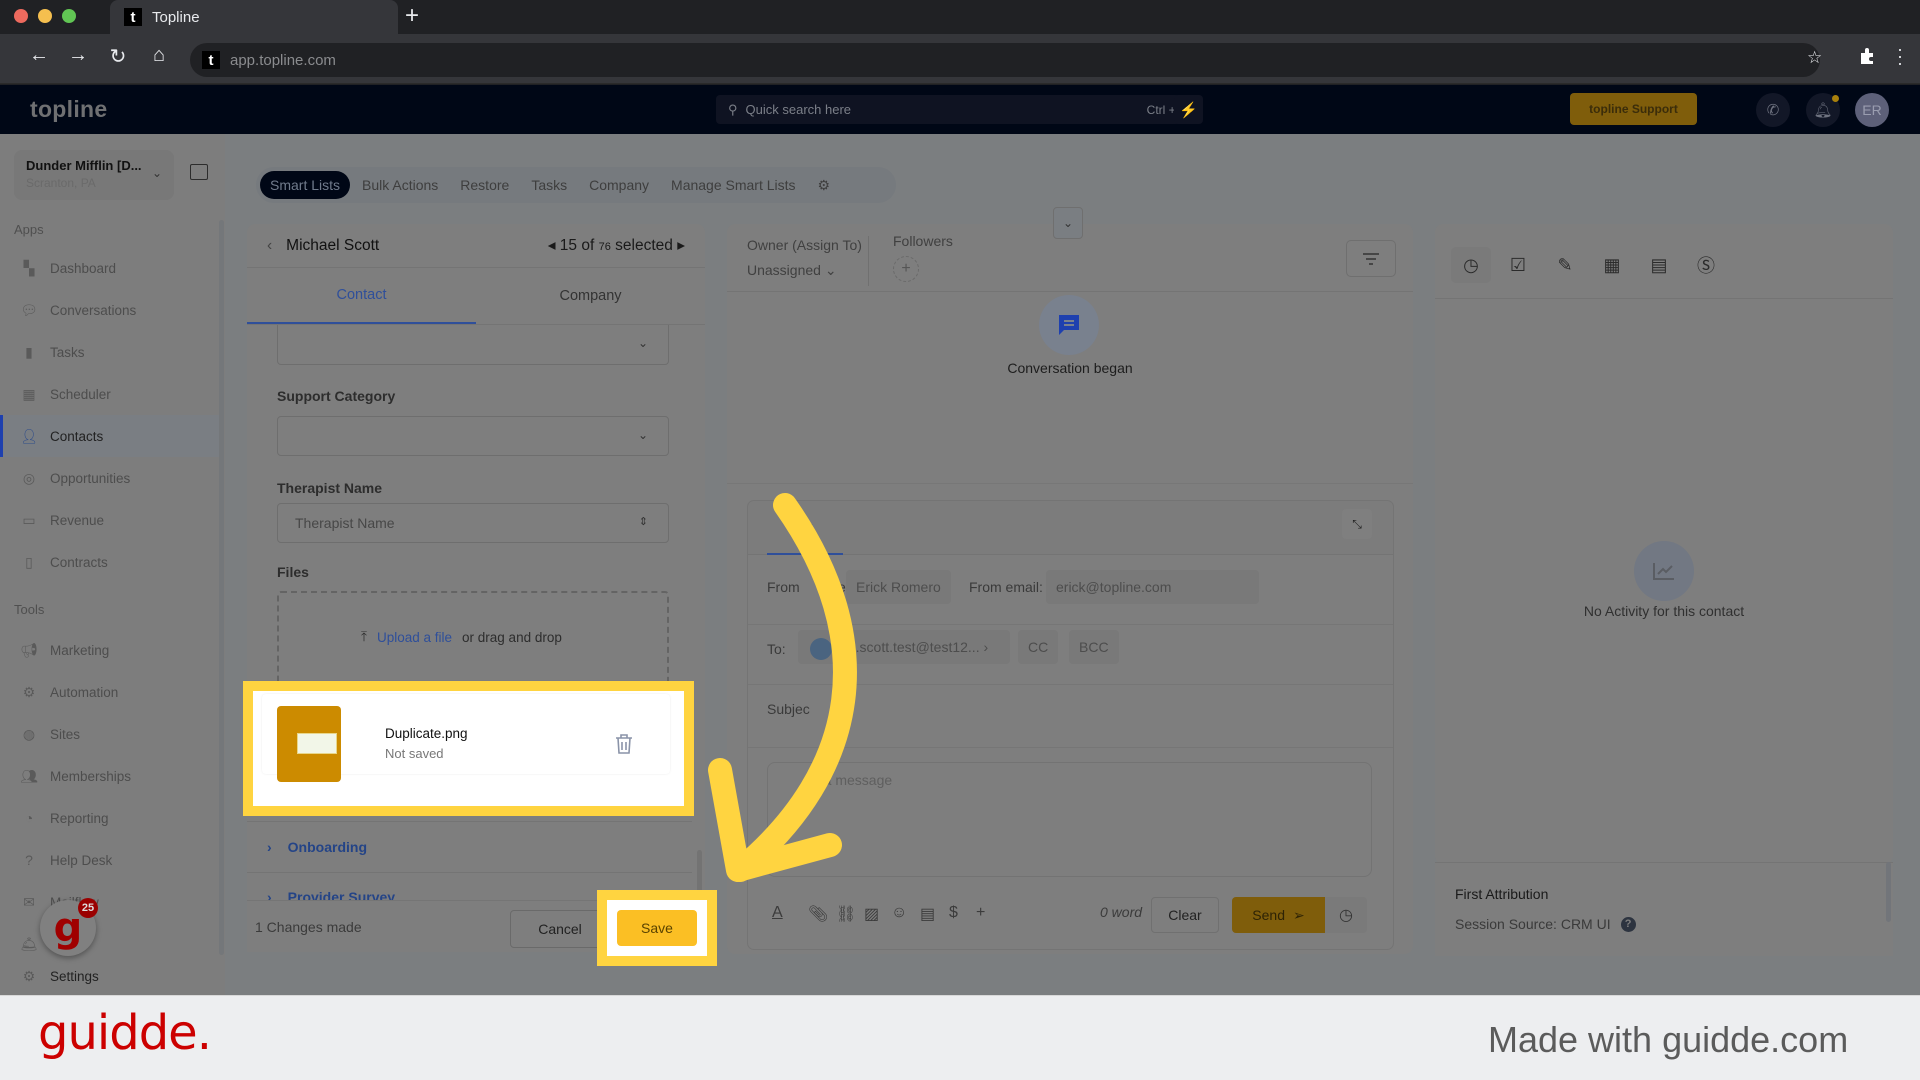 The image size is (1920, 1080). What do you see at coordinates (1070, 483) in the screenshot?
I see `divider` at bounding box center [1070, 483].